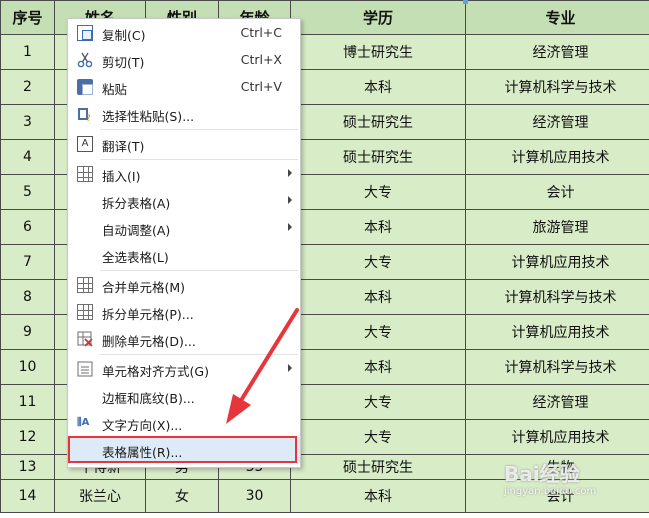 The width and height of the screenshot is (649, 518). What do you see at coordinates (550, 491) in the screenshot?
I see `watermark-url: jingyan.baidu.com` at bounding box center [550, 491].